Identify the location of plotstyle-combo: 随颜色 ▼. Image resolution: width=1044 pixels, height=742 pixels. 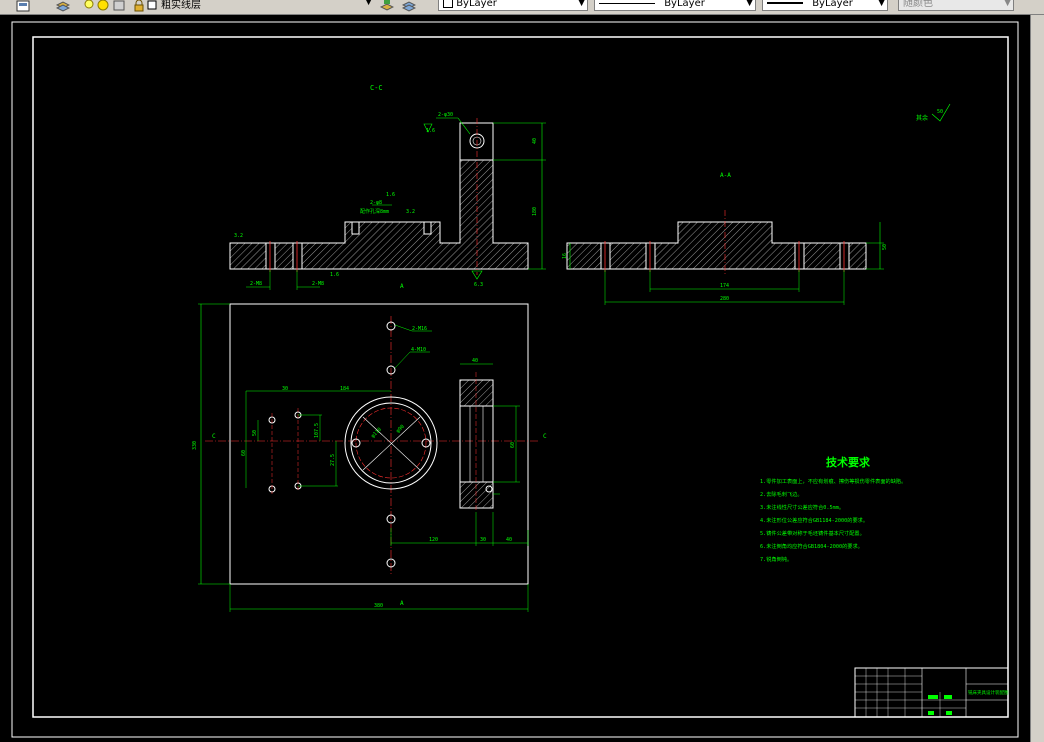
(956, 5).